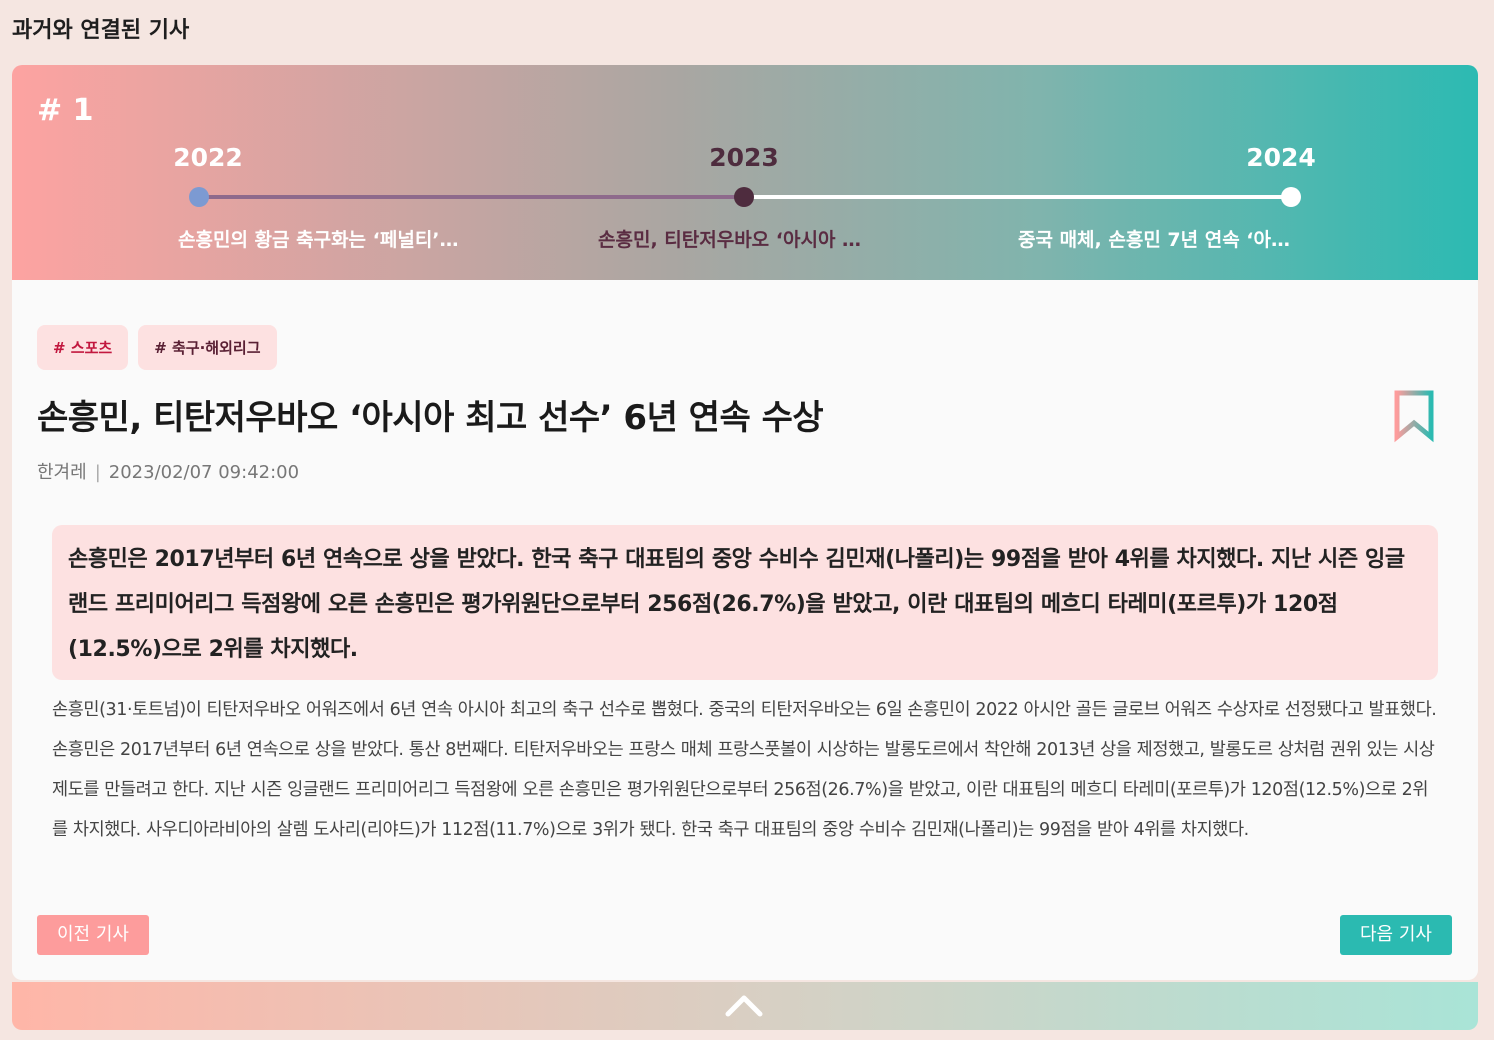  I want to click on timeline-year-2023: 2023, so click(744, 157).